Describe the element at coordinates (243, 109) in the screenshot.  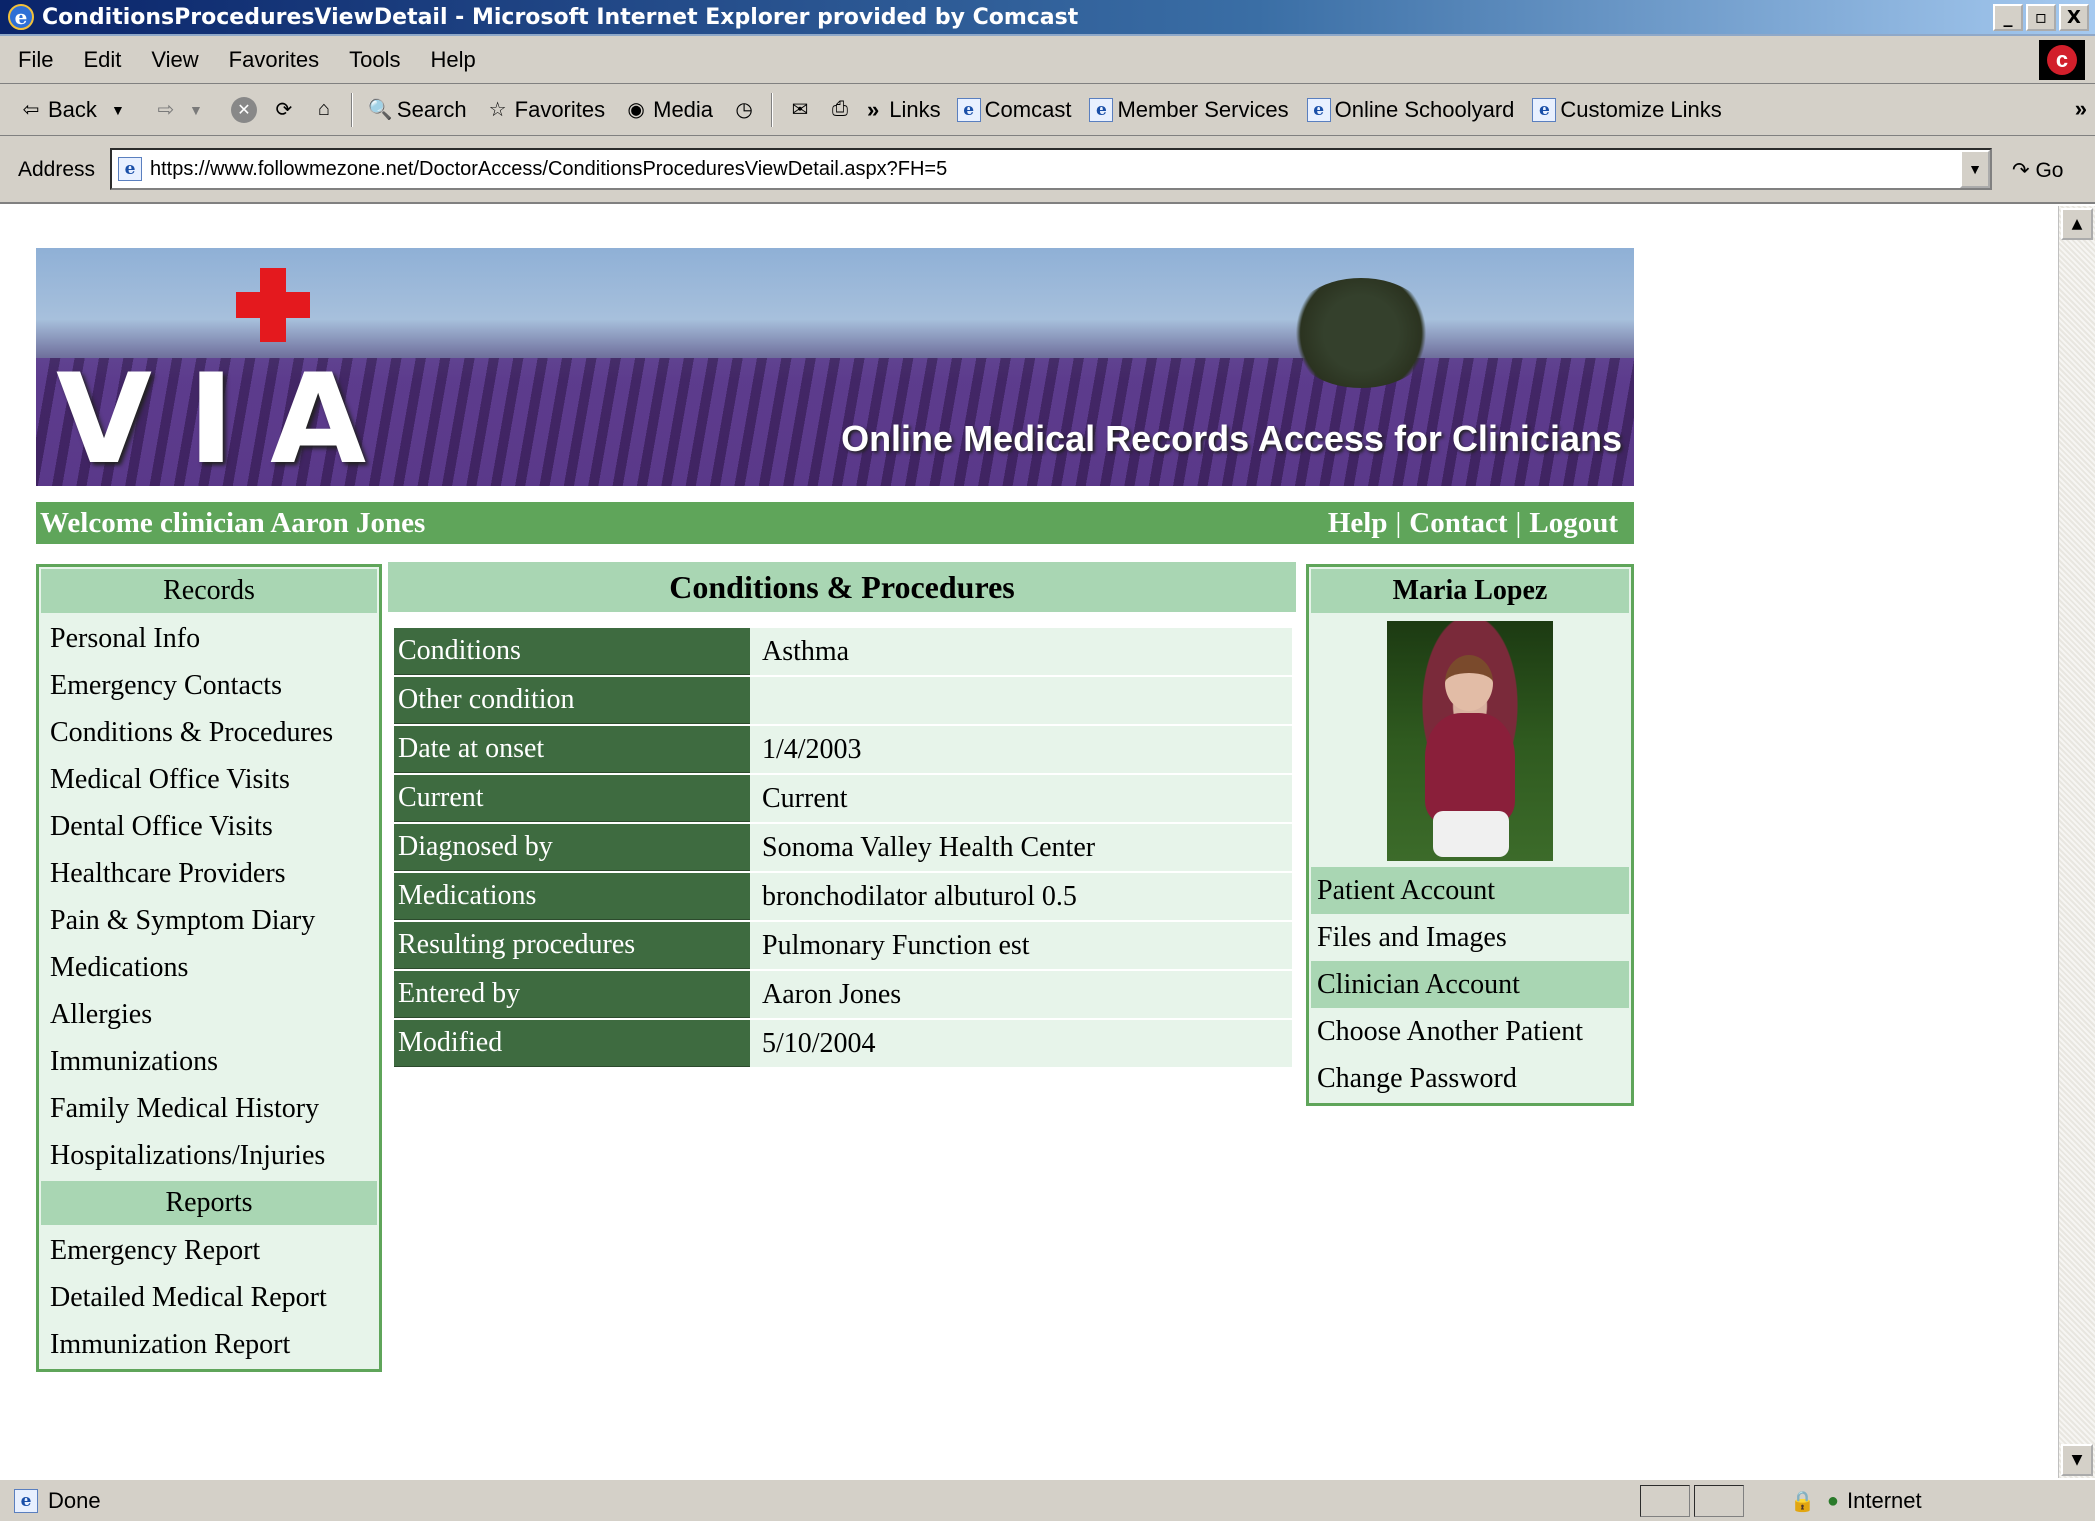
I see `stop-icon: ✕` at that location.